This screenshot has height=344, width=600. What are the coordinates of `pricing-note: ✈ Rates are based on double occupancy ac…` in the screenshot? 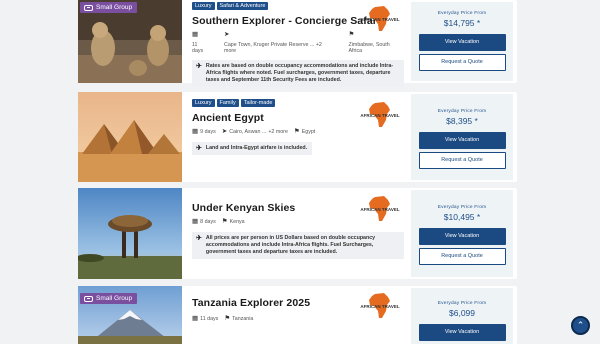 It's located at (298, 73).